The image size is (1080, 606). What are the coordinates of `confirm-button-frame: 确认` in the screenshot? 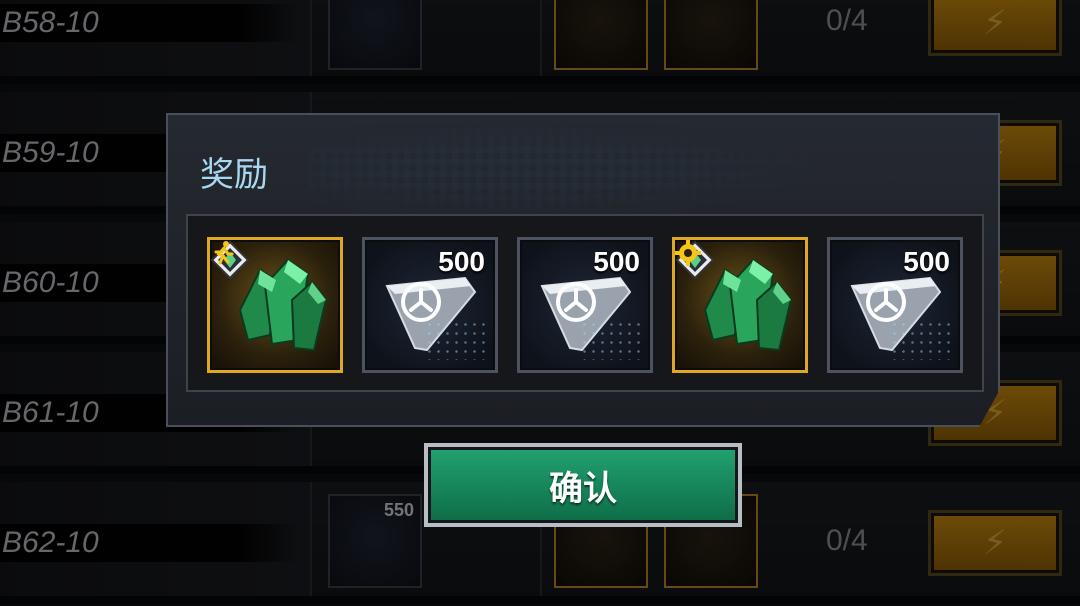 It's located at (583, 485).